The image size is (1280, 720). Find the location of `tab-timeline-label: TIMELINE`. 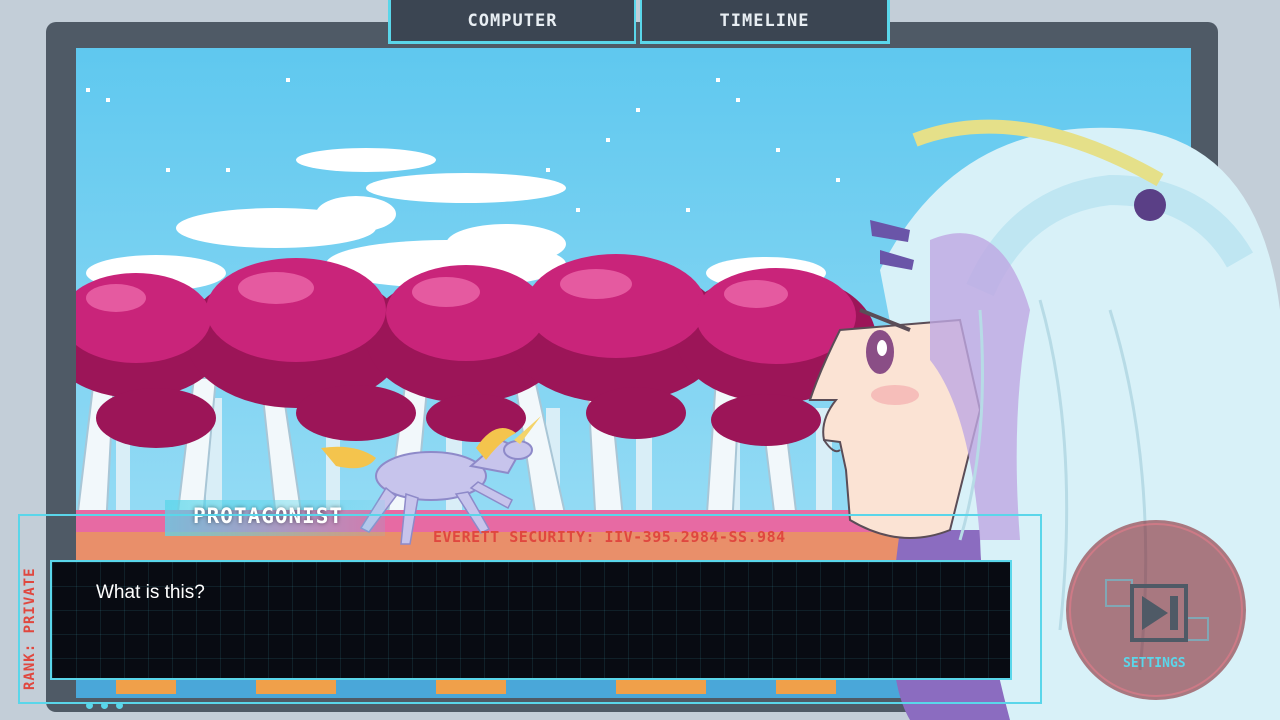

tab-timeline-label: TIMELINE is located at coordinates (764, 20).